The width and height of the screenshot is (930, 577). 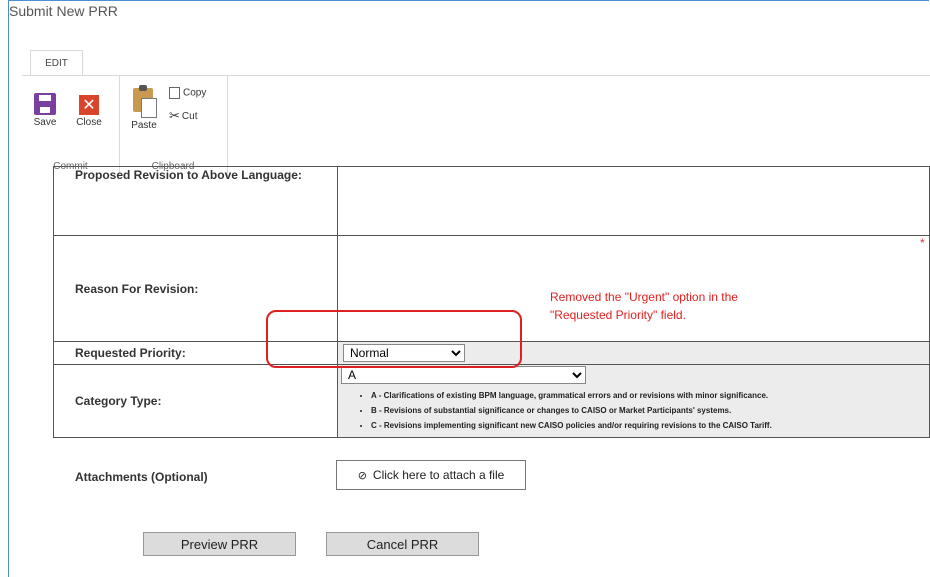 I want to click on window-title: Submit New PRR, so click(x=63, y=11).